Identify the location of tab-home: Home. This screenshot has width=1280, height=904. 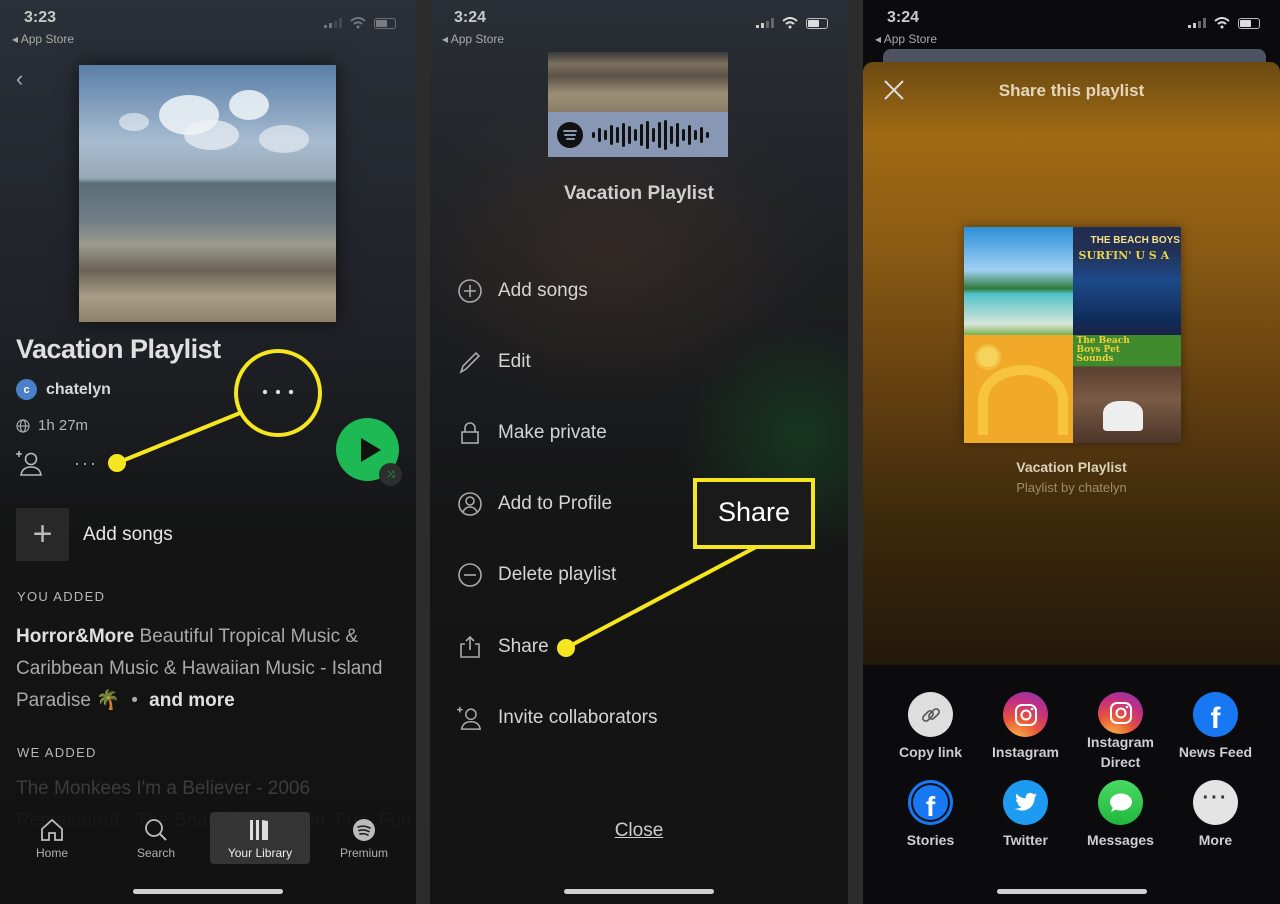
(52, 842).